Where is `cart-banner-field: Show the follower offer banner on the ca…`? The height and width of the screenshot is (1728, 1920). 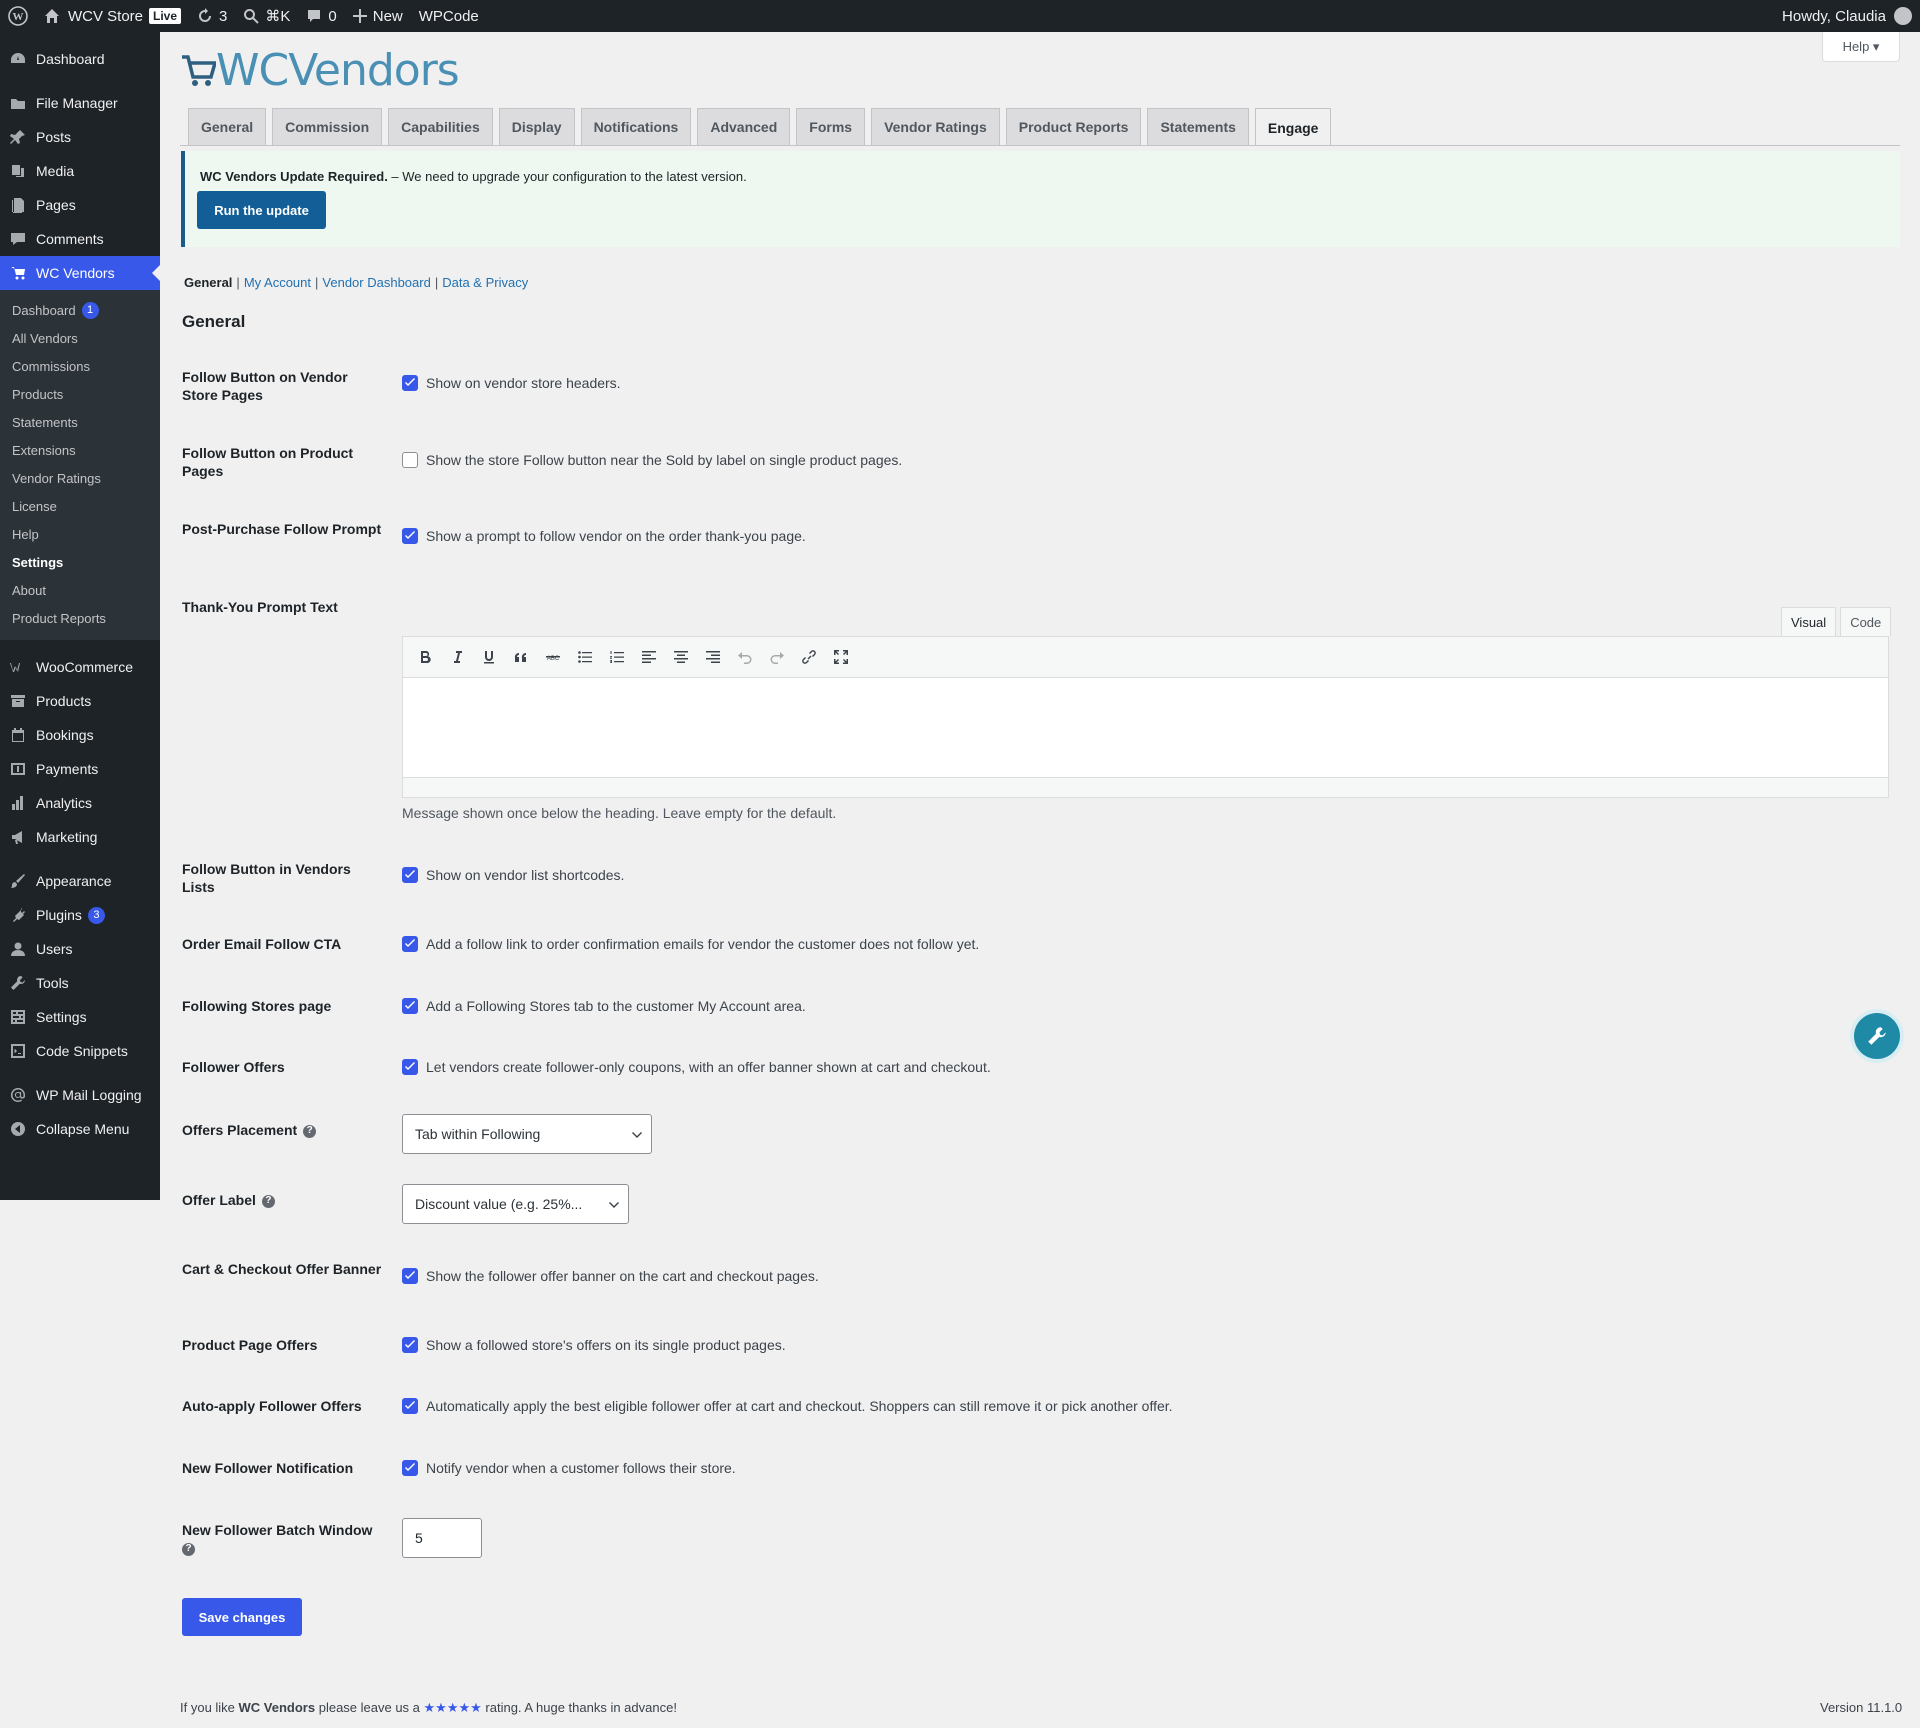 cart-banner-field: Show the follower offer banner on the ca… is located at coordinates (610, 1276).